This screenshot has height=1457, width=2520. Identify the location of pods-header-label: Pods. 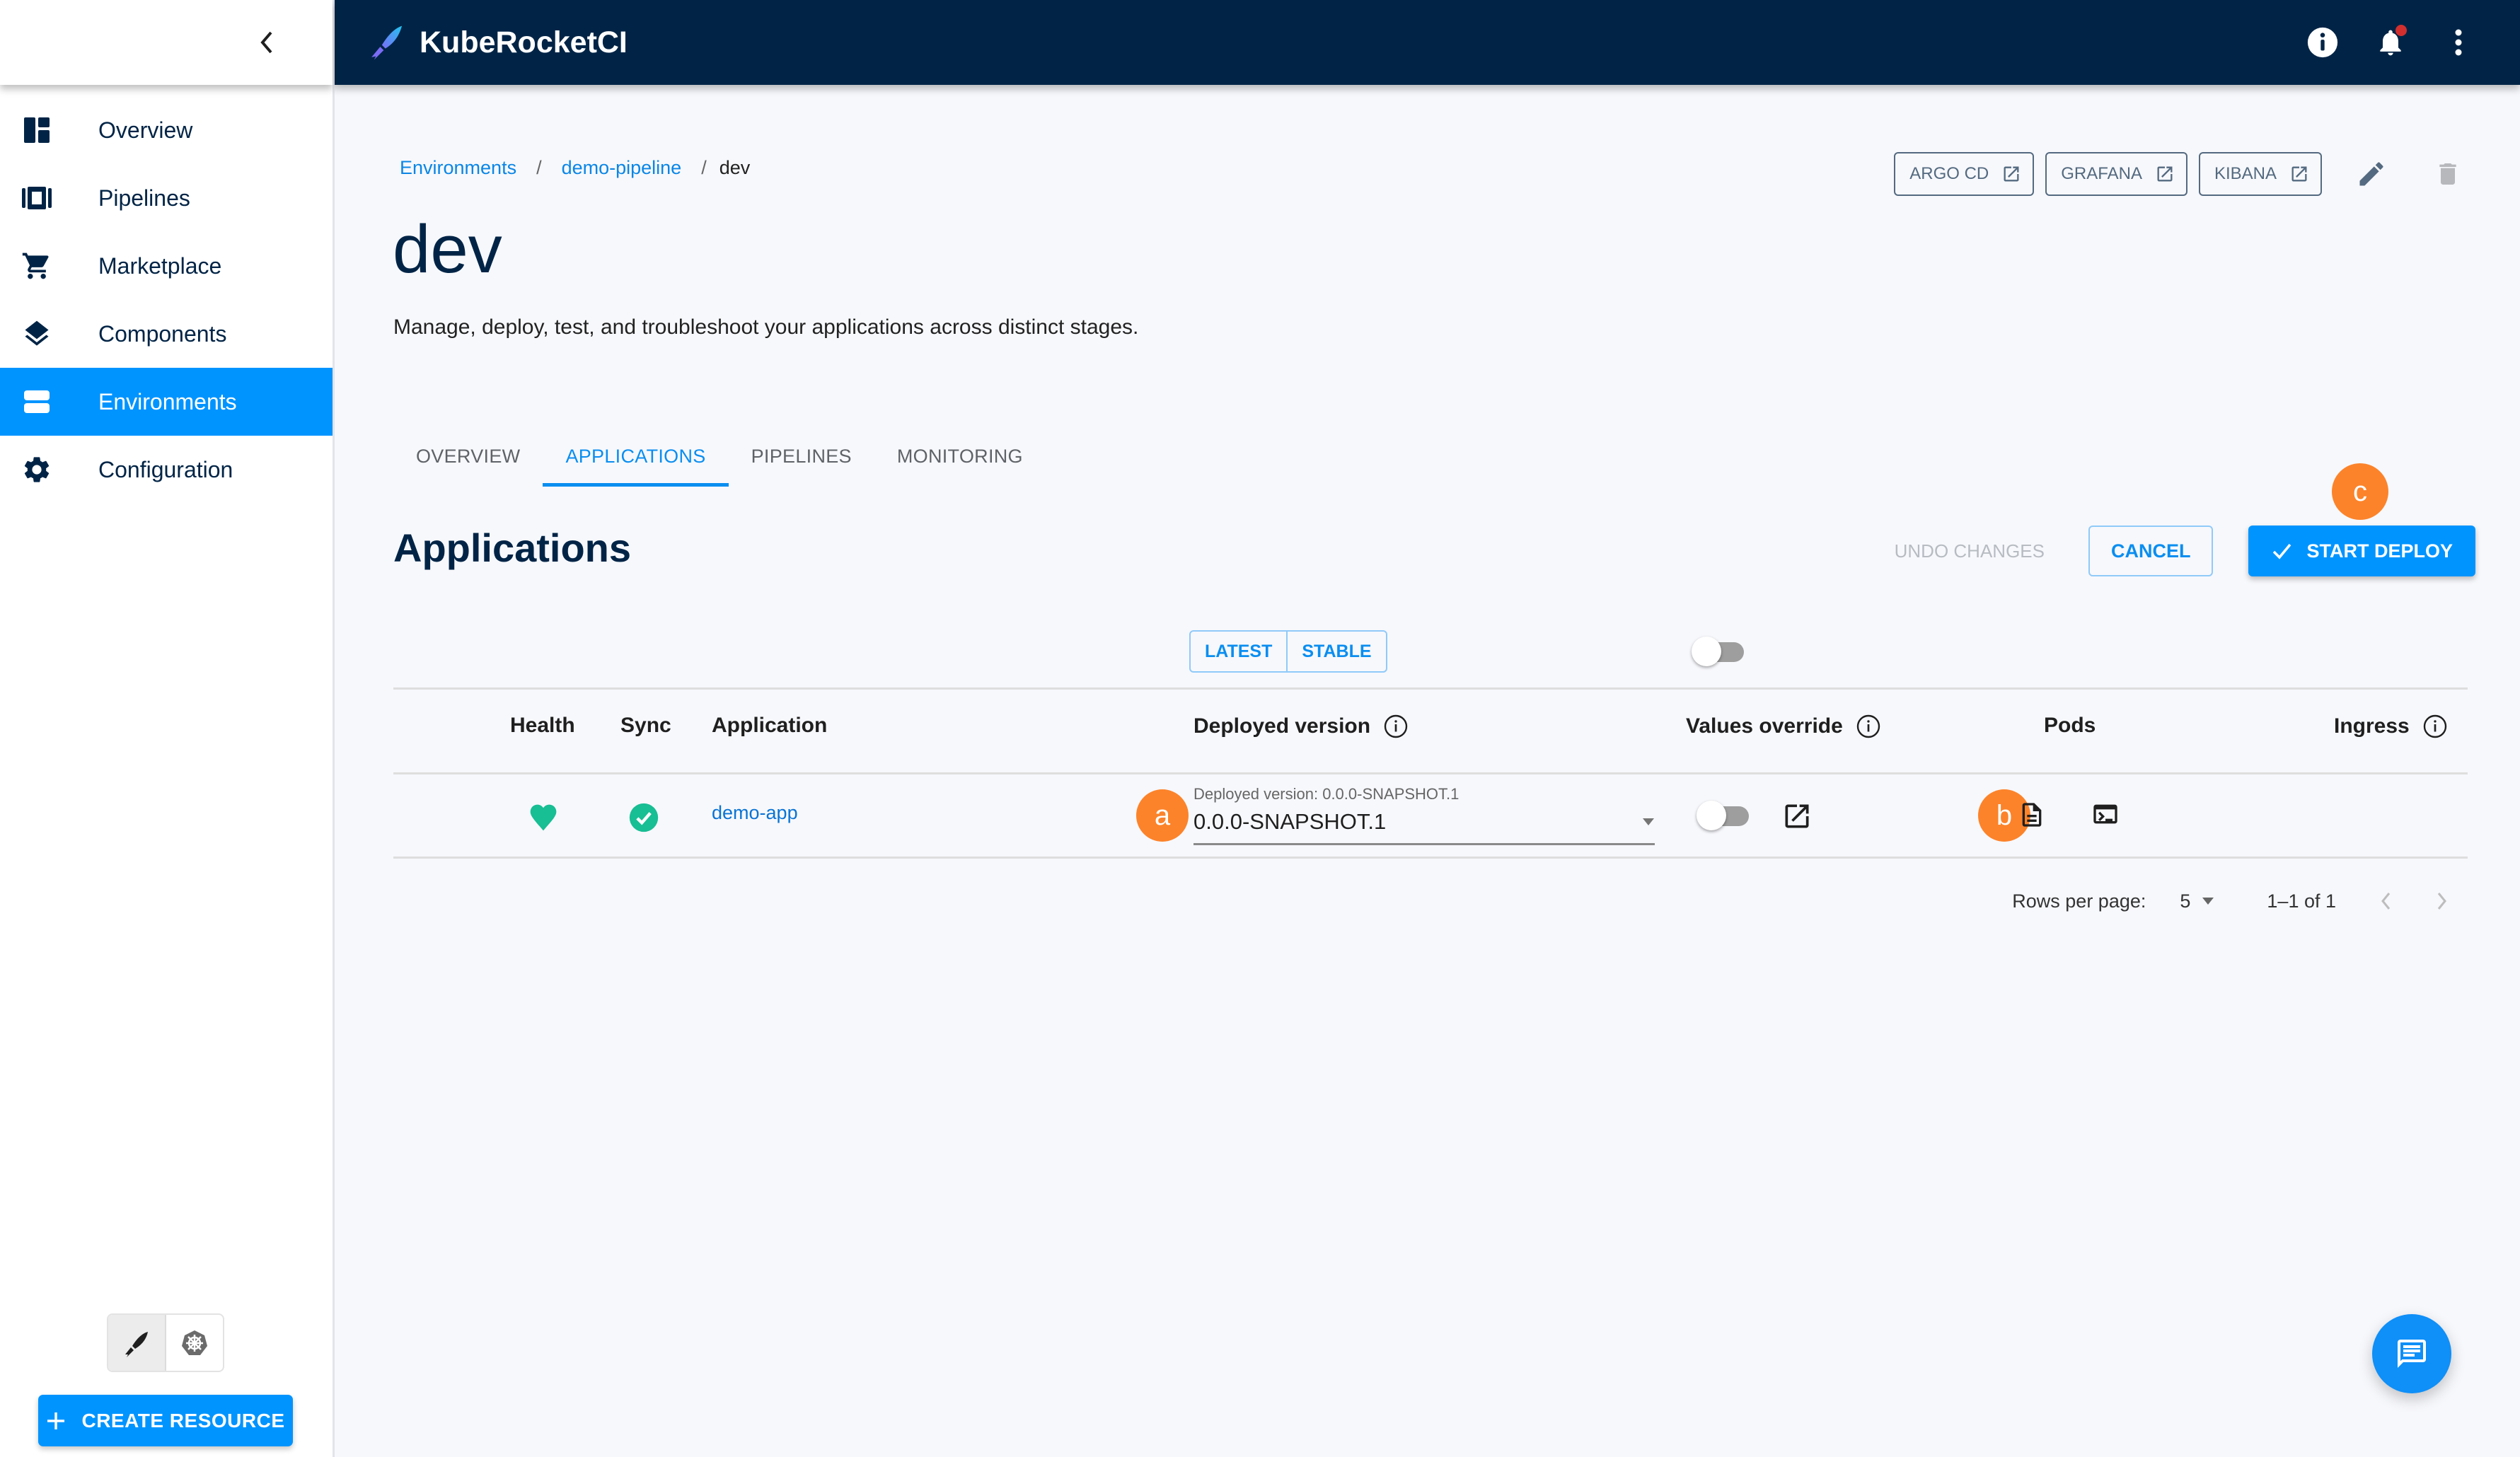
(2070, 725).